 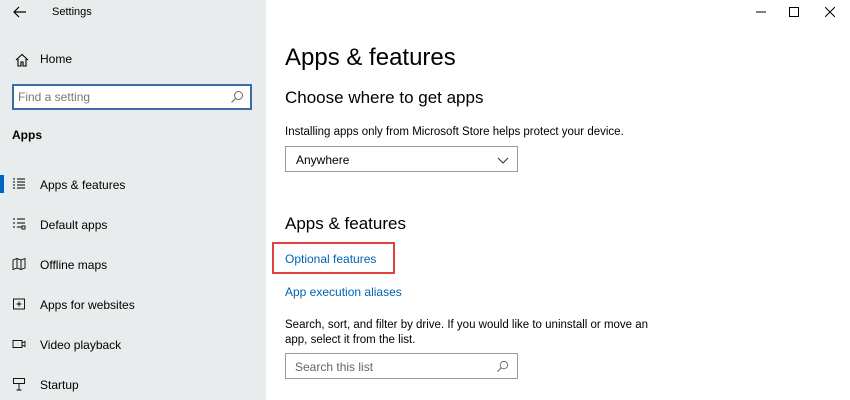 What do you see at coordinates (133, 224) in the screenshot?
I see `sidebar-item-default-apps: Default apps` at bounding box center [133, 224].